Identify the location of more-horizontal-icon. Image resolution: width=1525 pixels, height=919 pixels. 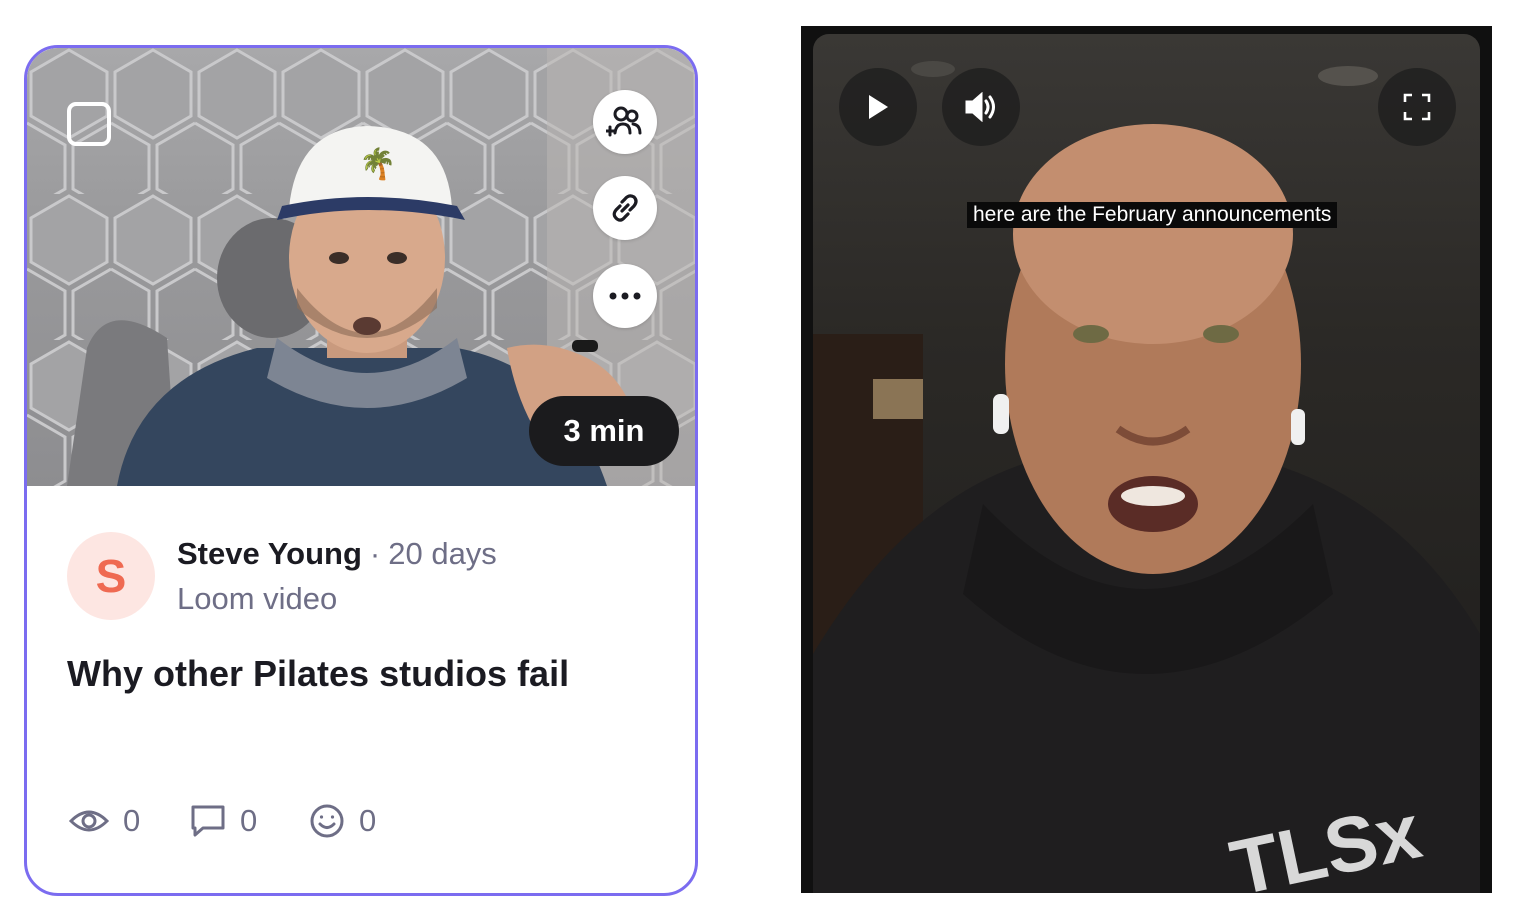
(625, 296).